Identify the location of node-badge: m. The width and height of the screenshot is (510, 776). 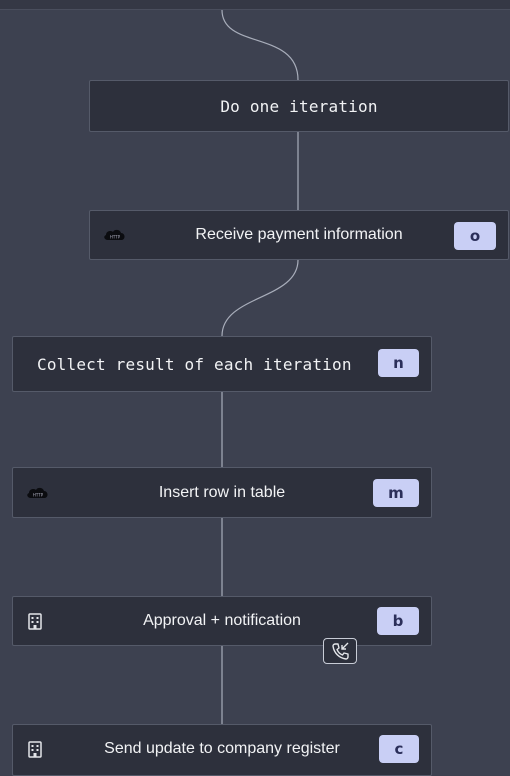
(396, 493).